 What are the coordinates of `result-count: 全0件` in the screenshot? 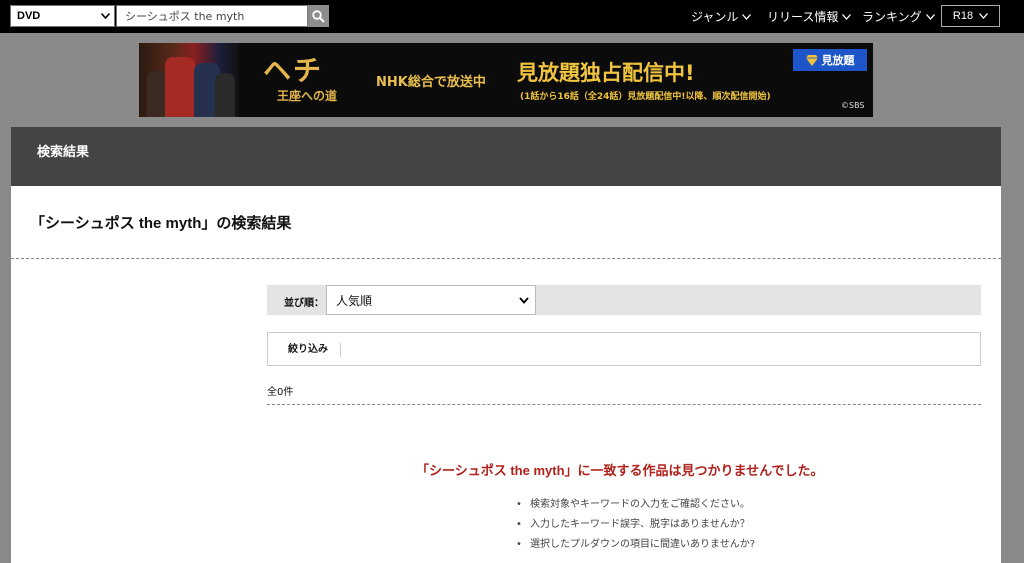 It's located at (280, 392).